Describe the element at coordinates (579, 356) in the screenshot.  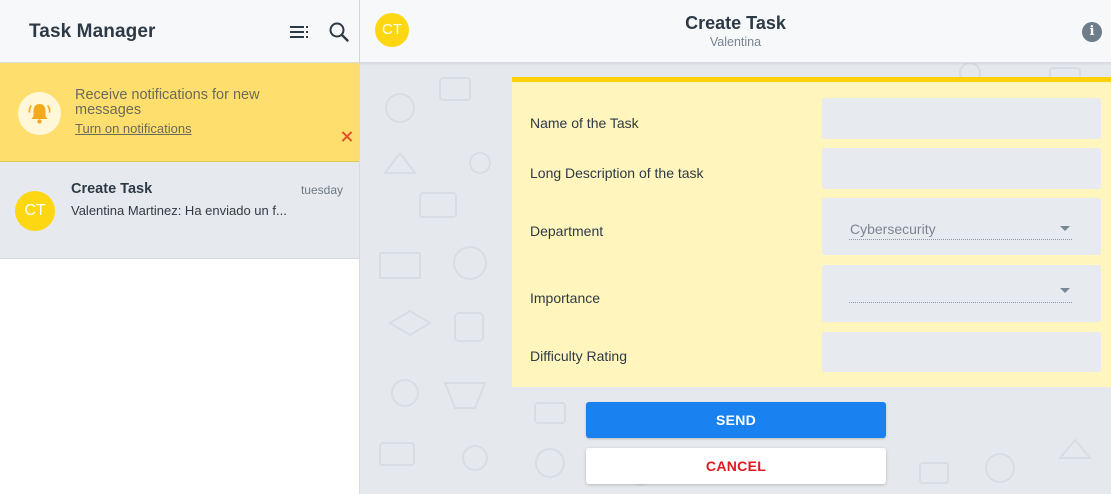
I see `field-label-difficulty: Difficulty Rating` at that location.